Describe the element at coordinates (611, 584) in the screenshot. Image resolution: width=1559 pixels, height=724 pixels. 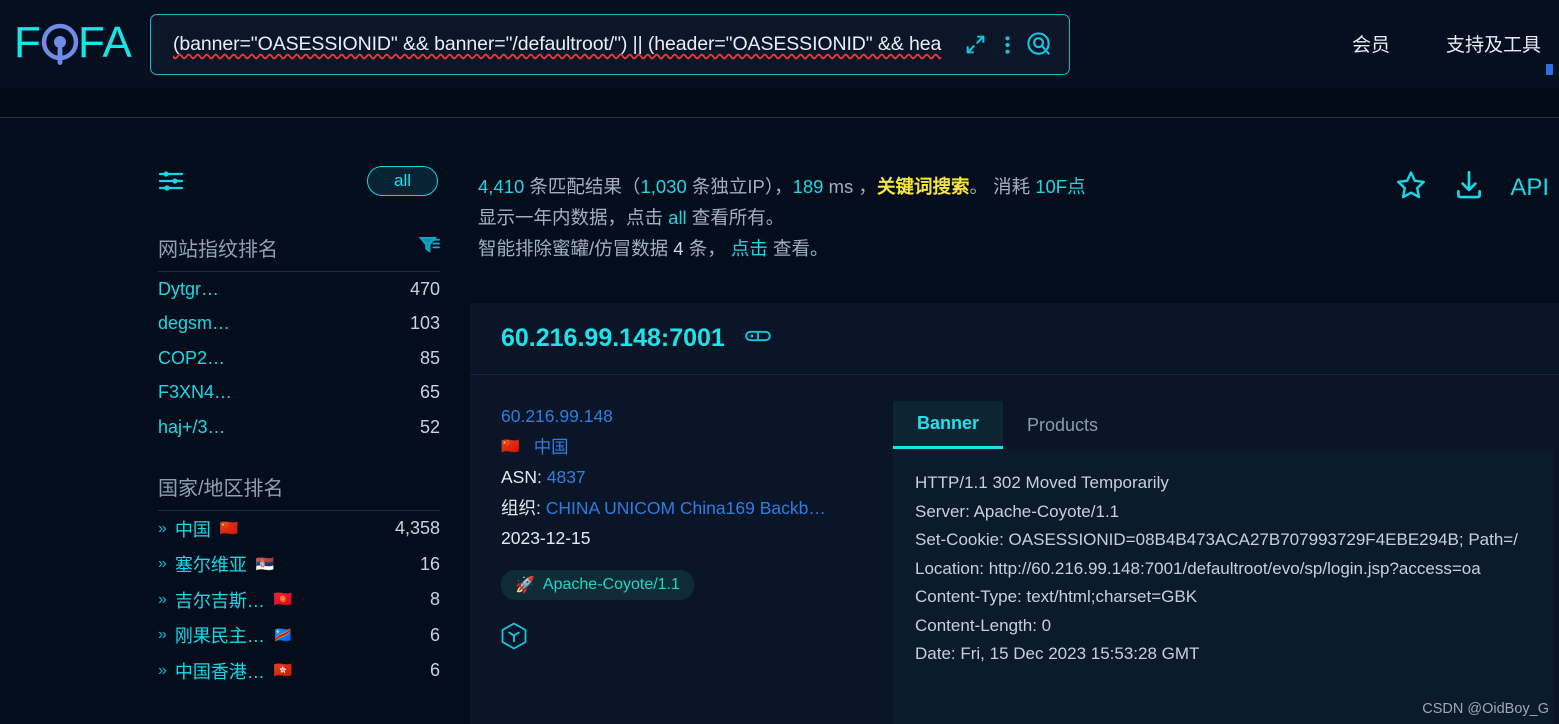
I see `product-tag-label: Apache-Coyote/1.1` at that location.